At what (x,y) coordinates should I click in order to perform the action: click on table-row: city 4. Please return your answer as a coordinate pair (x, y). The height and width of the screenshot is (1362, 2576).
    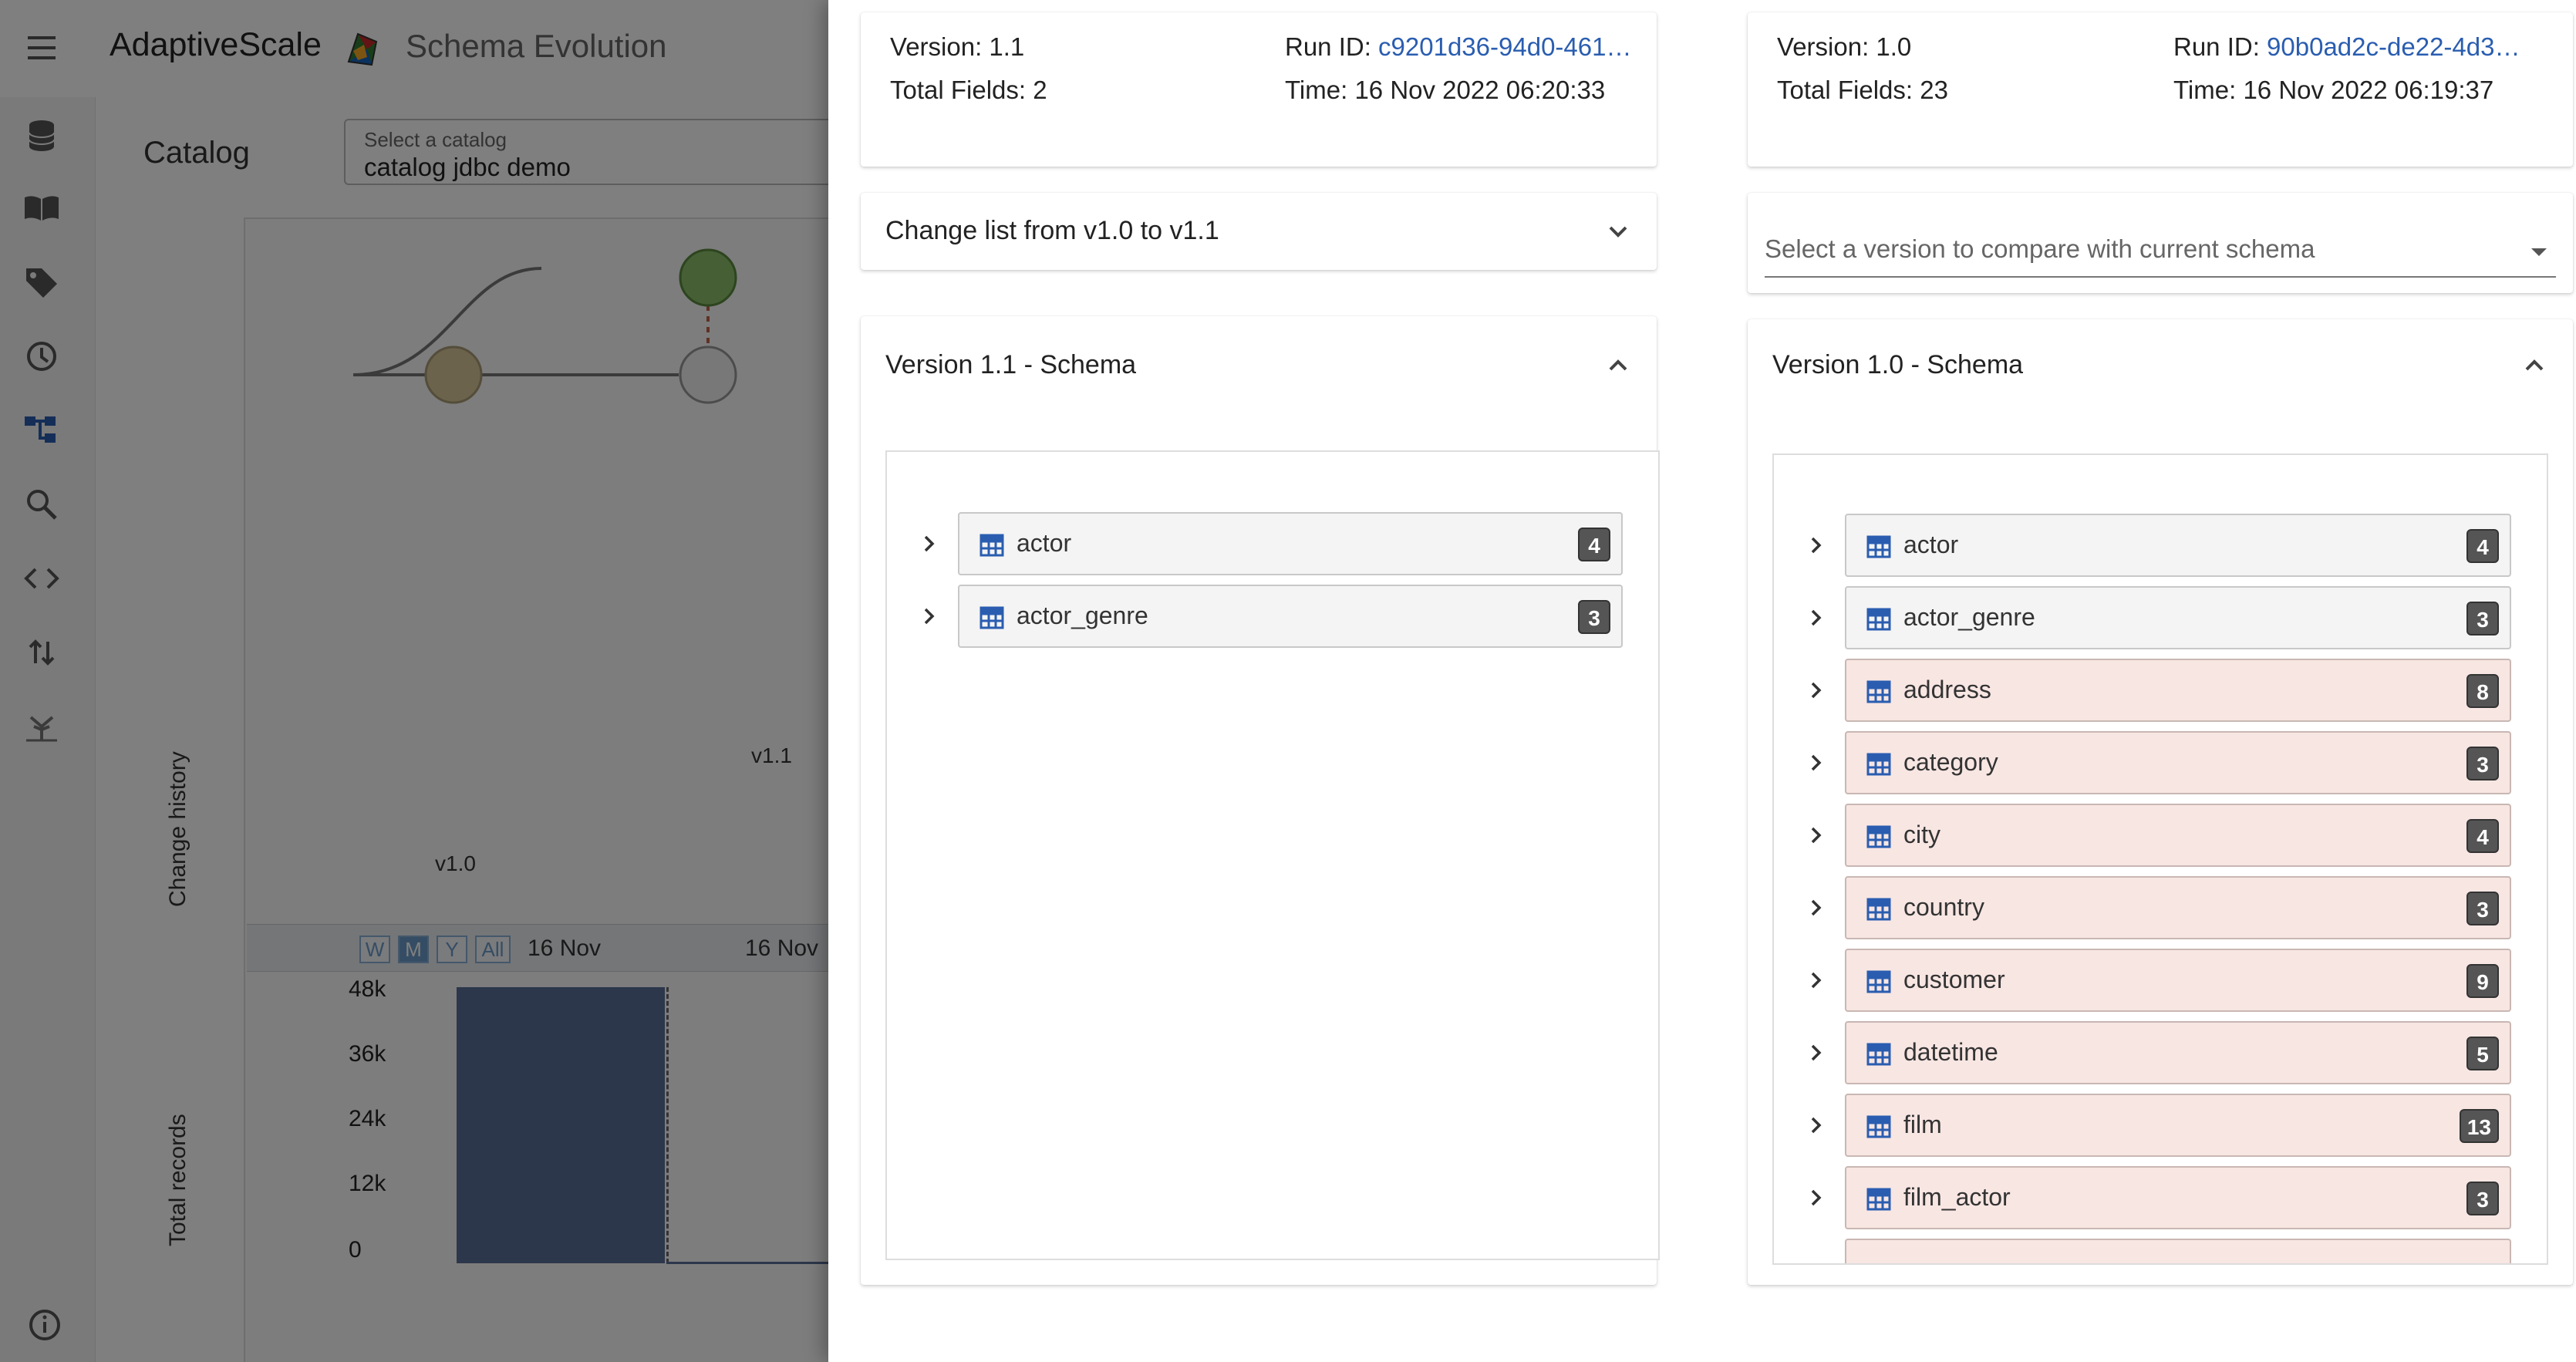
    Looking at the image, I should click on (2160, 836).